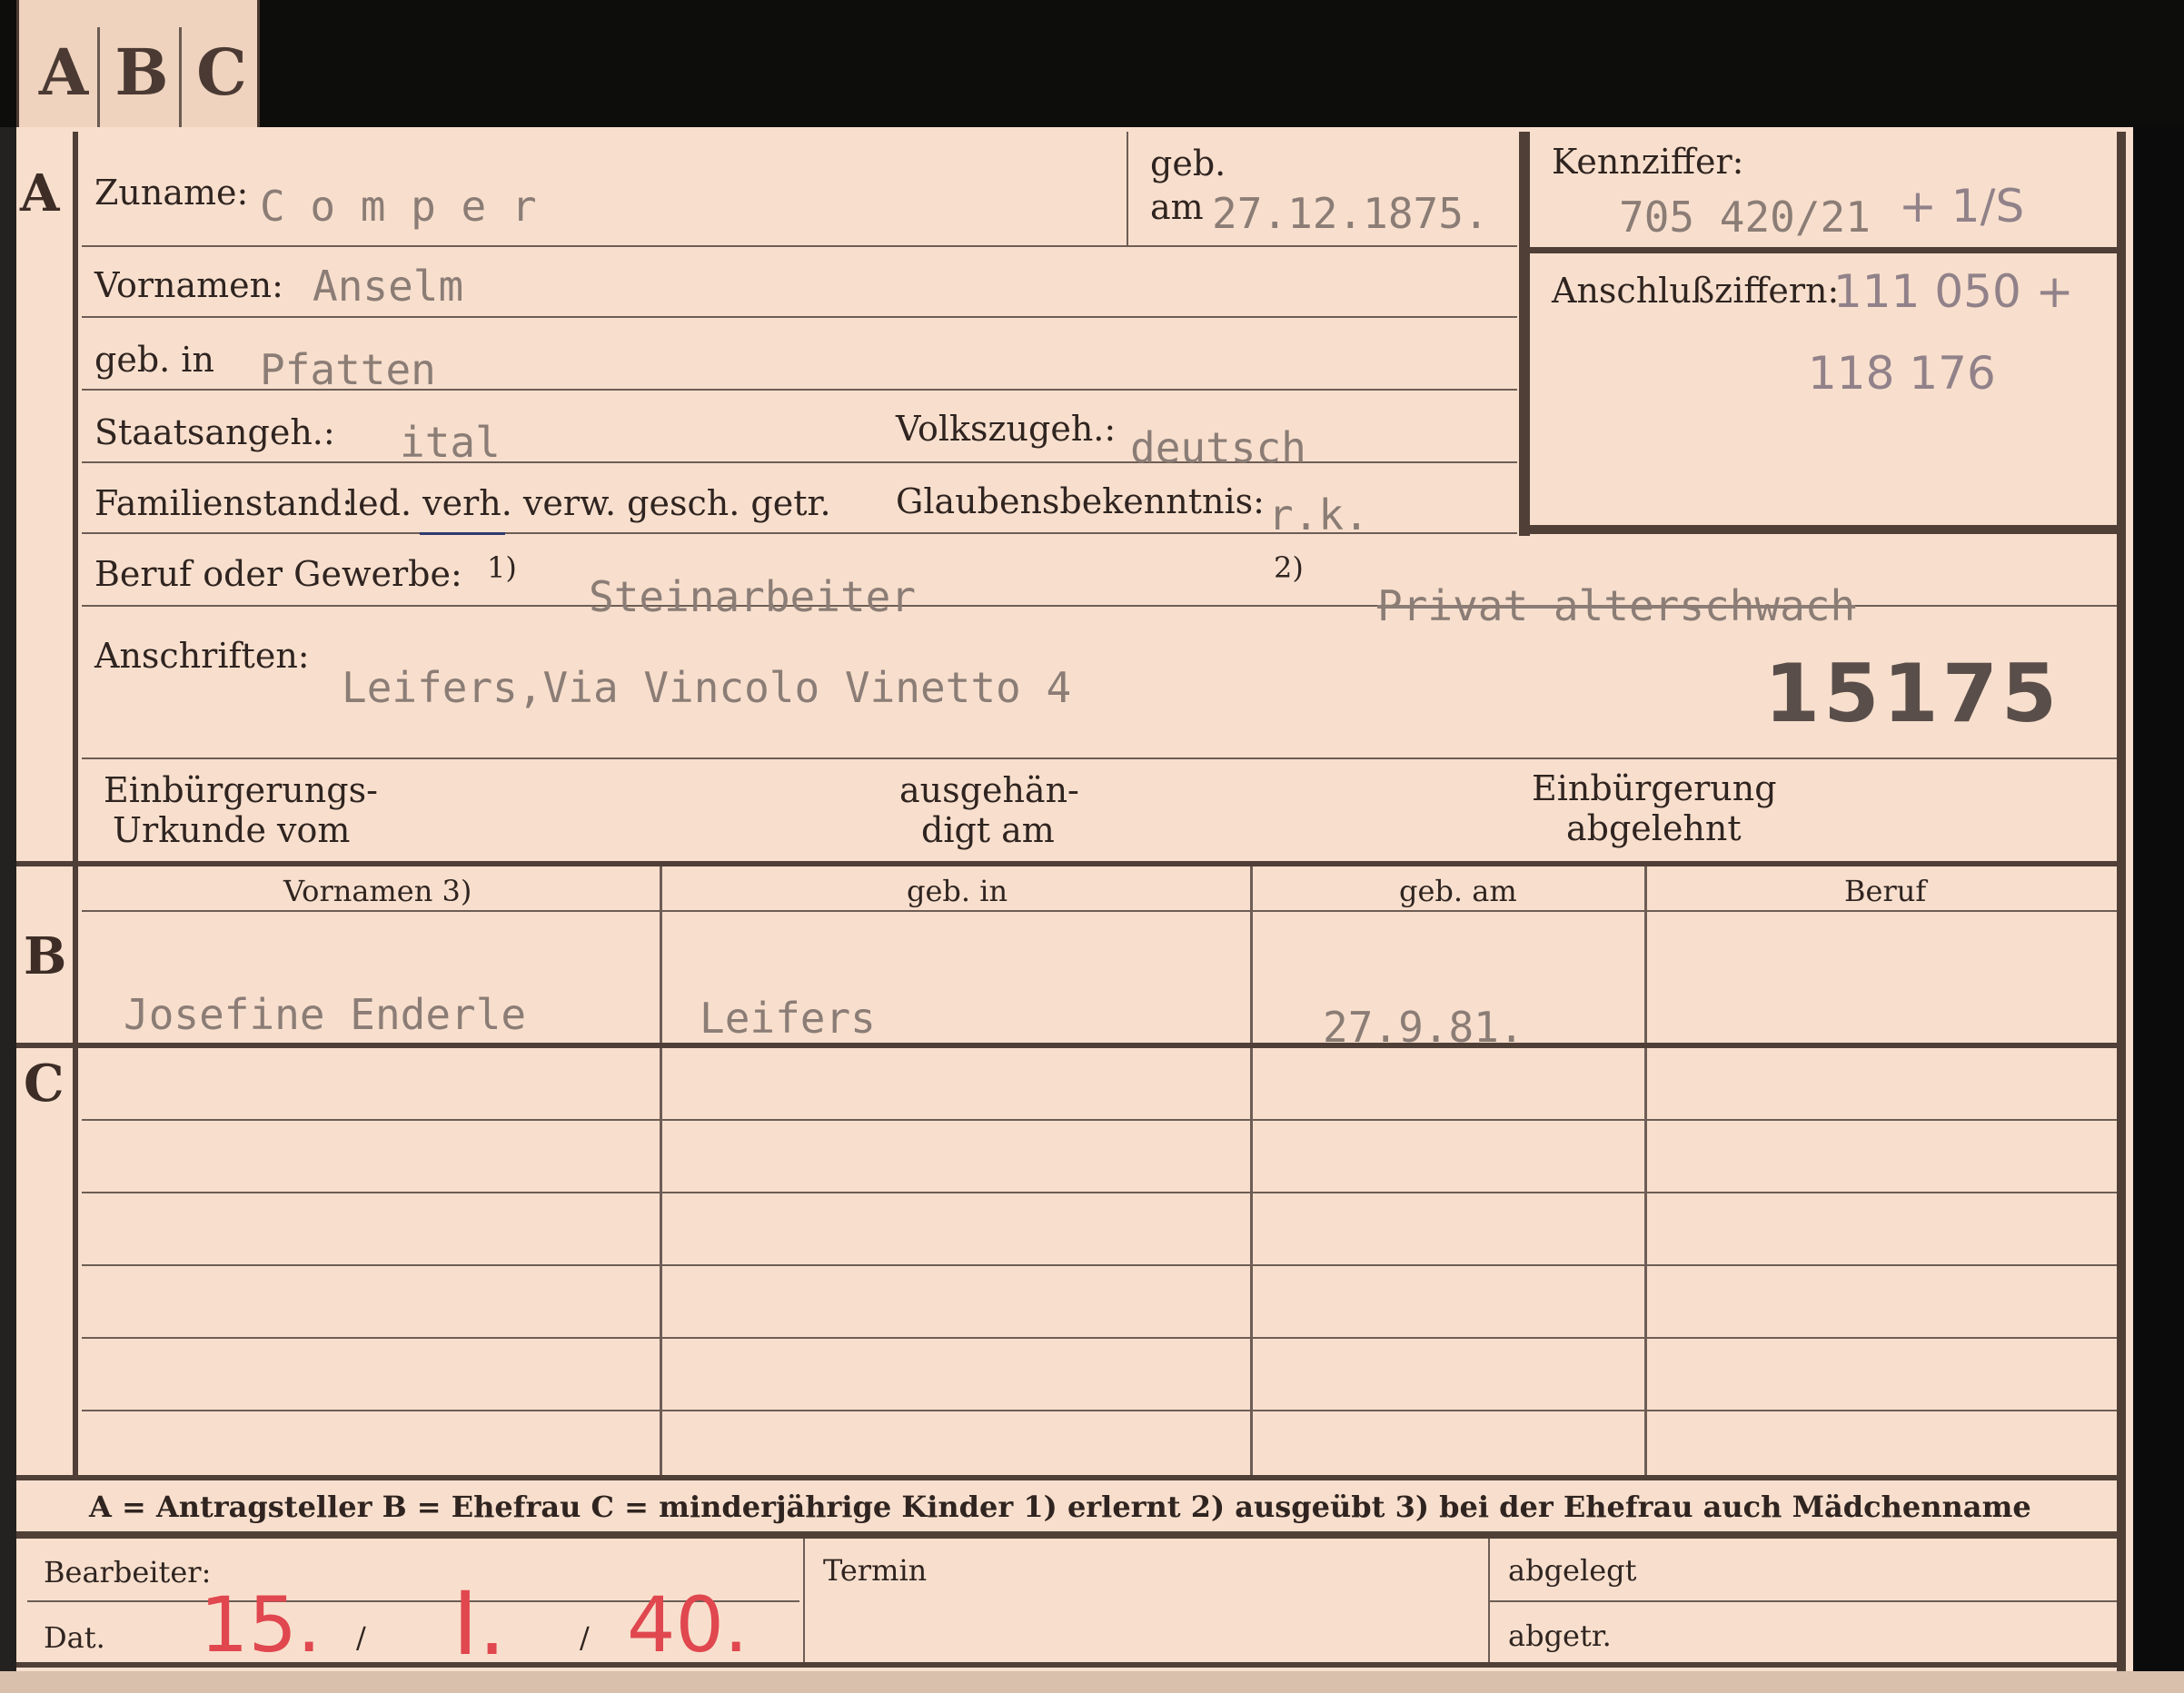 This screenshot has height=1693, width=2184. What do you see at coordinates (1092, 1682) in the screenshot?
I see `scan-bottom-strip` at bounding box center [1092, 1682].